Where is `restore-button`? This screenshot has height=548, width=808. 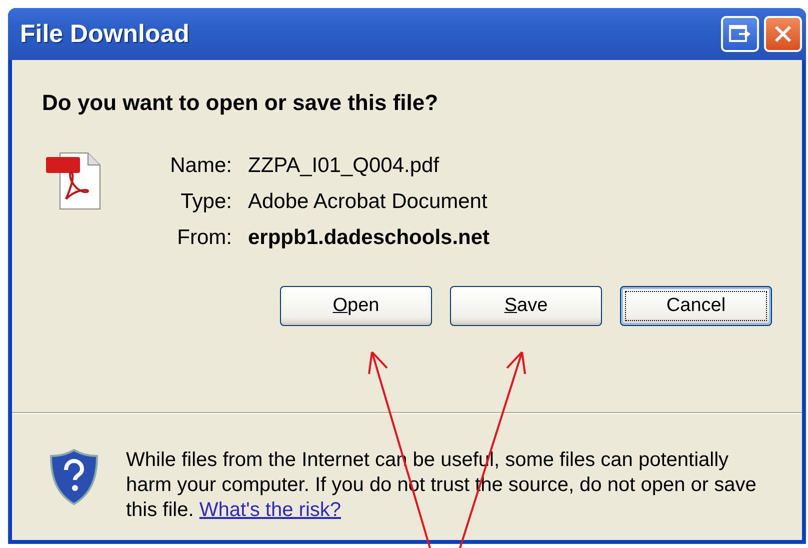 restore-button is located at coordinates (740, 34).